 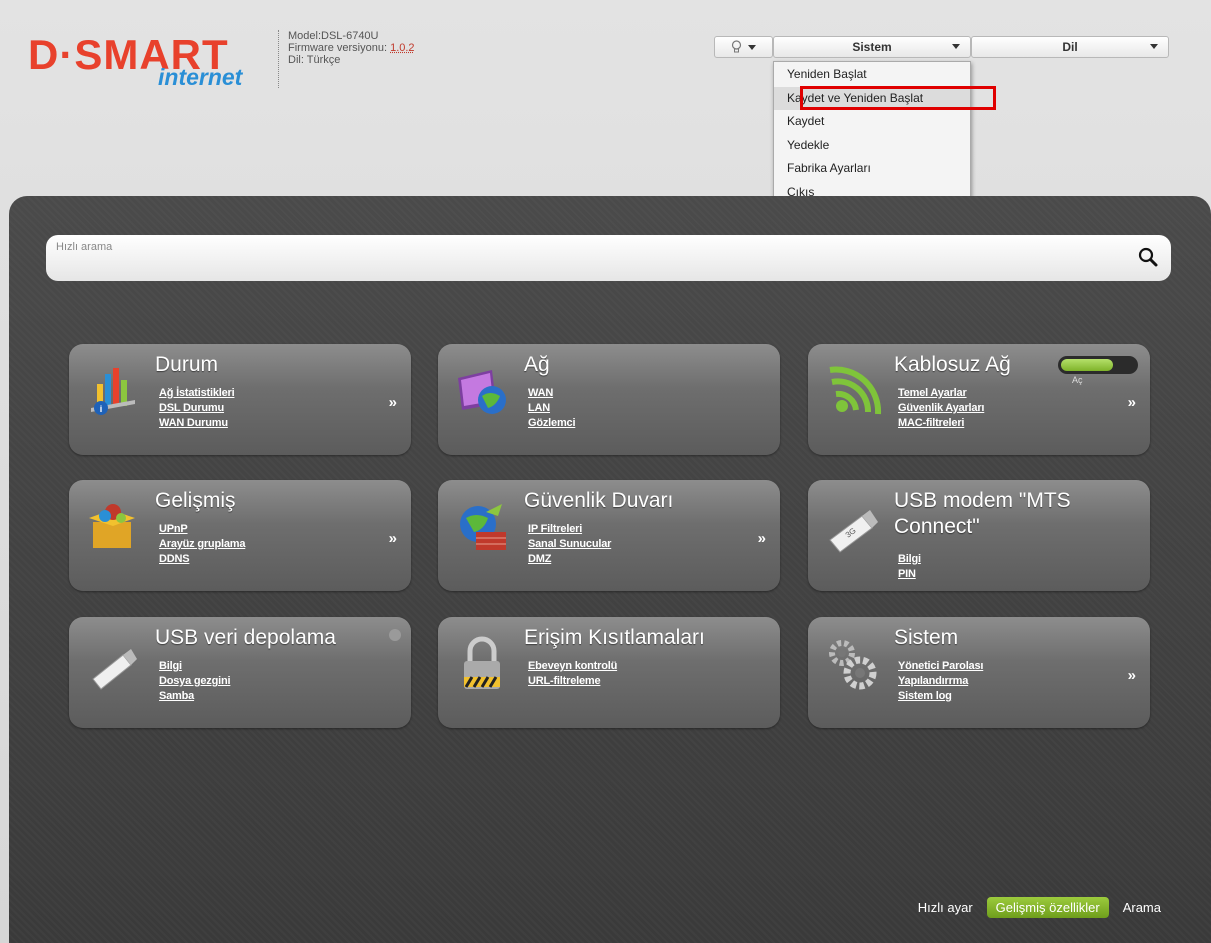 What do you see at coordinates (551, 393) in the screenshot?
I see `link-wan: WAN` at bounding box center [551, 393].